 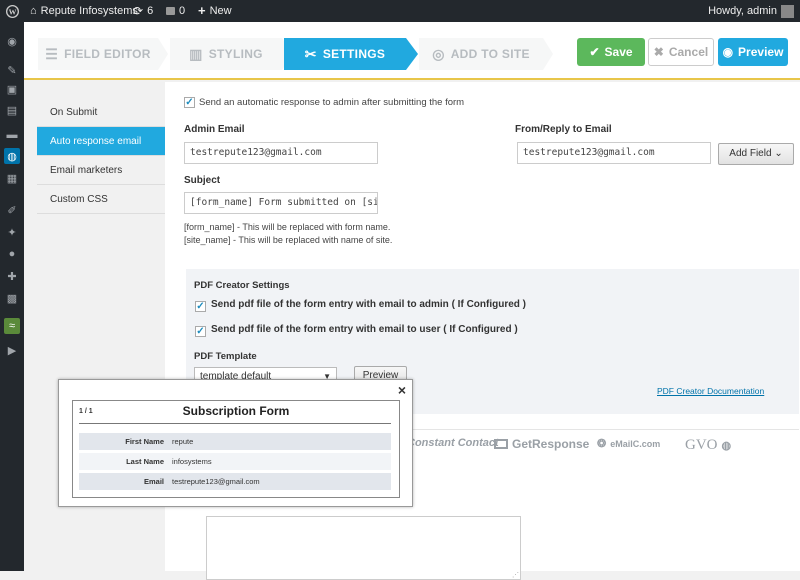 What do you see at coordinates (196, 53) in the screenshot?
I see `paint-roller-icon: ▥` at bounding box center [196, 53].